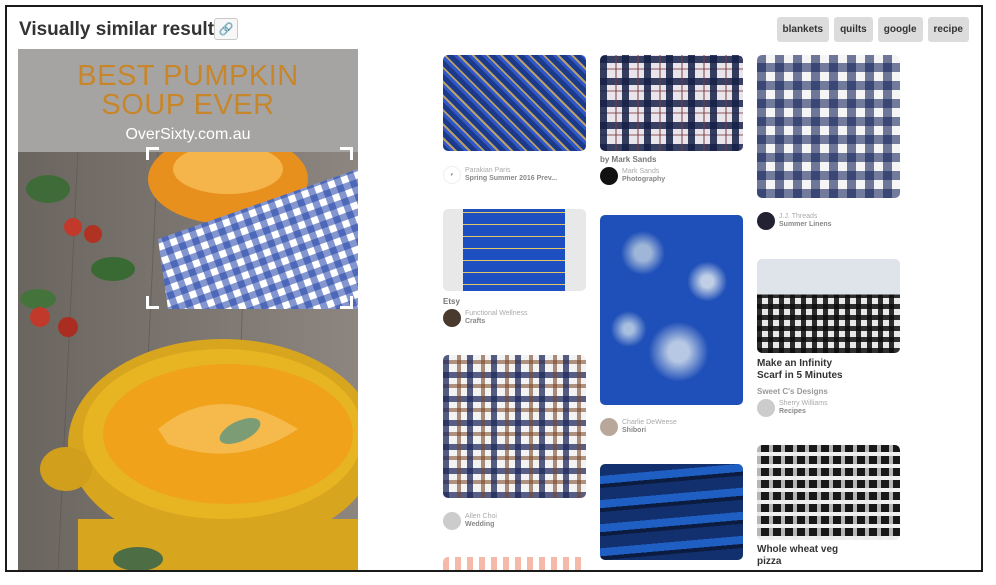 Image resolution: width=996 pixels, height=585 pixels. Describe the element at coordinates (188, 105) in the screenshot. I see `banner-headline-line2: SOUP EVER` at that location.